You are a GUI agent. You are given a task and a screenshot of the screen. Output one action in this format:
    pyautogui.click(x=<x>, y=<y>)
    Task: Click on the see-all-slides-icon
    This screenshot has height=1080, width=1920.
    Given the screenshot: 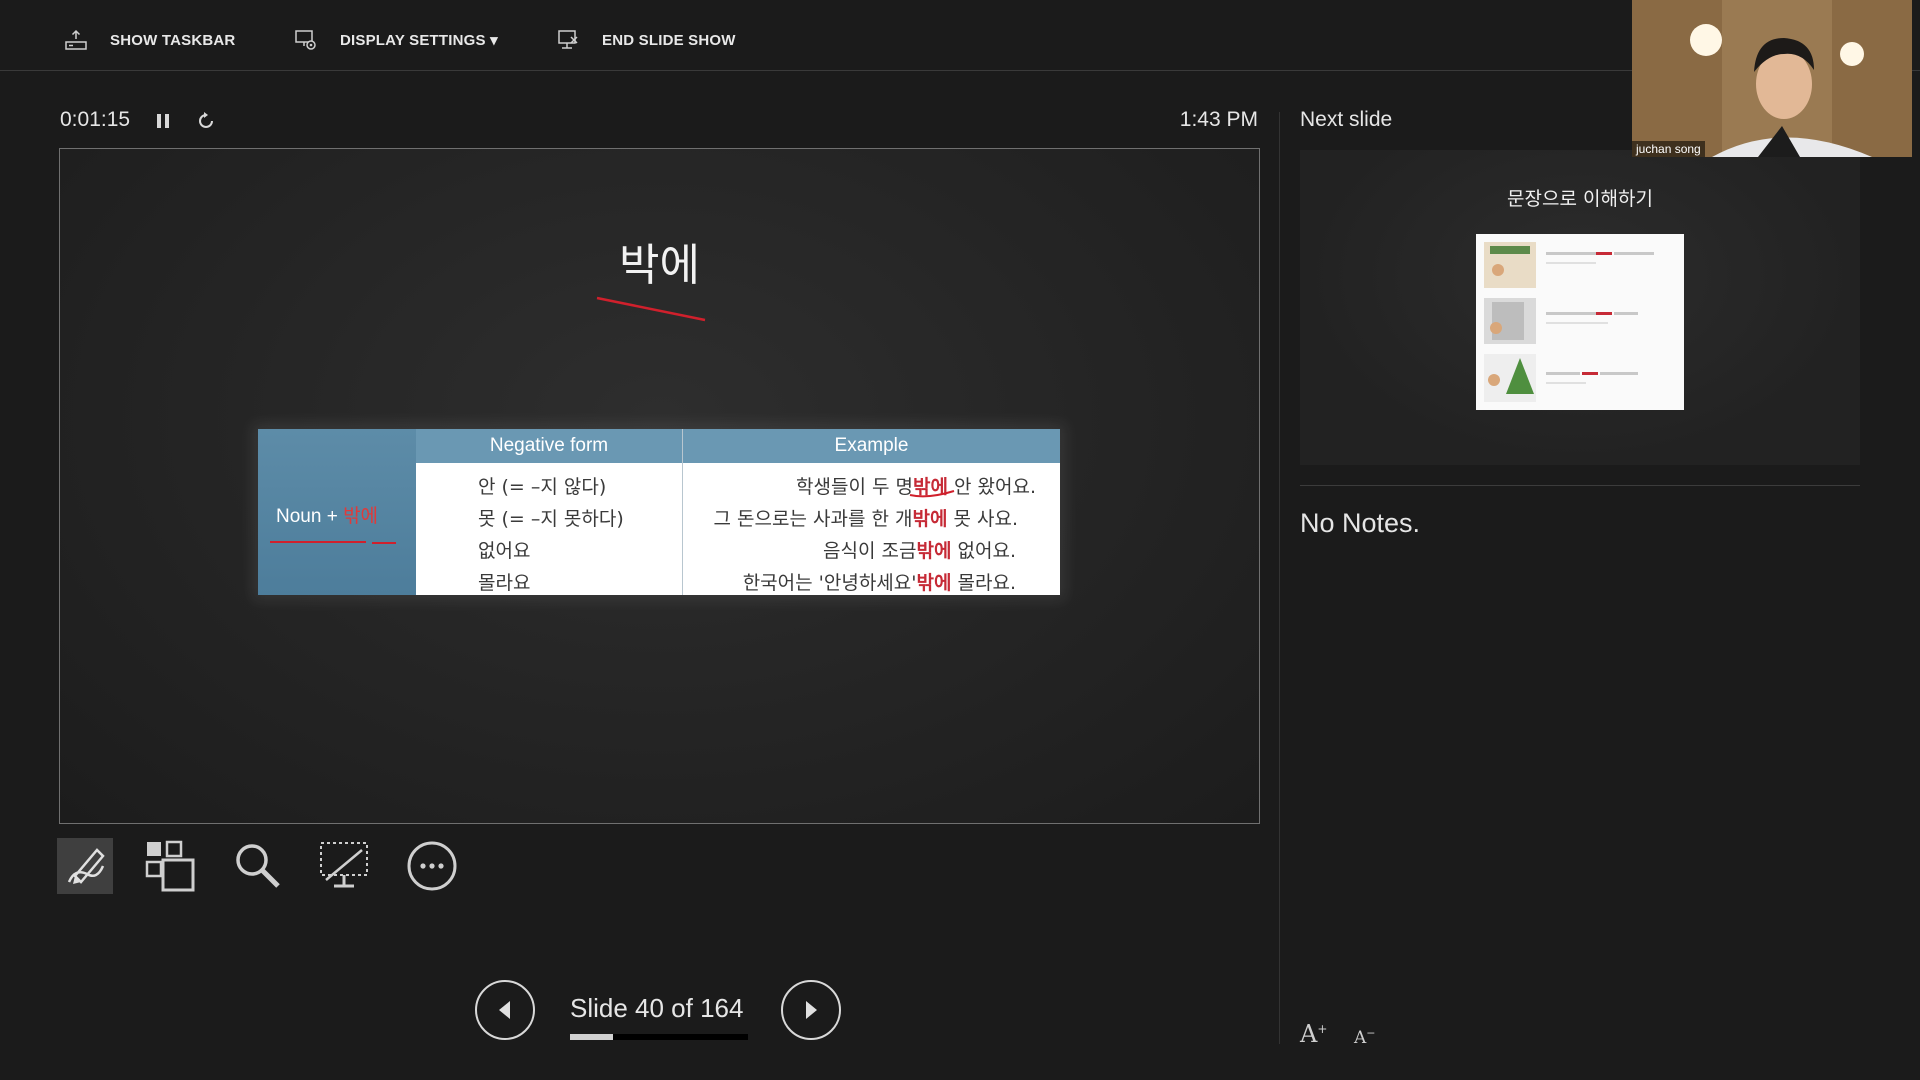 What is the action you would take?
    pyautogui.click(x=170, y=866)
    